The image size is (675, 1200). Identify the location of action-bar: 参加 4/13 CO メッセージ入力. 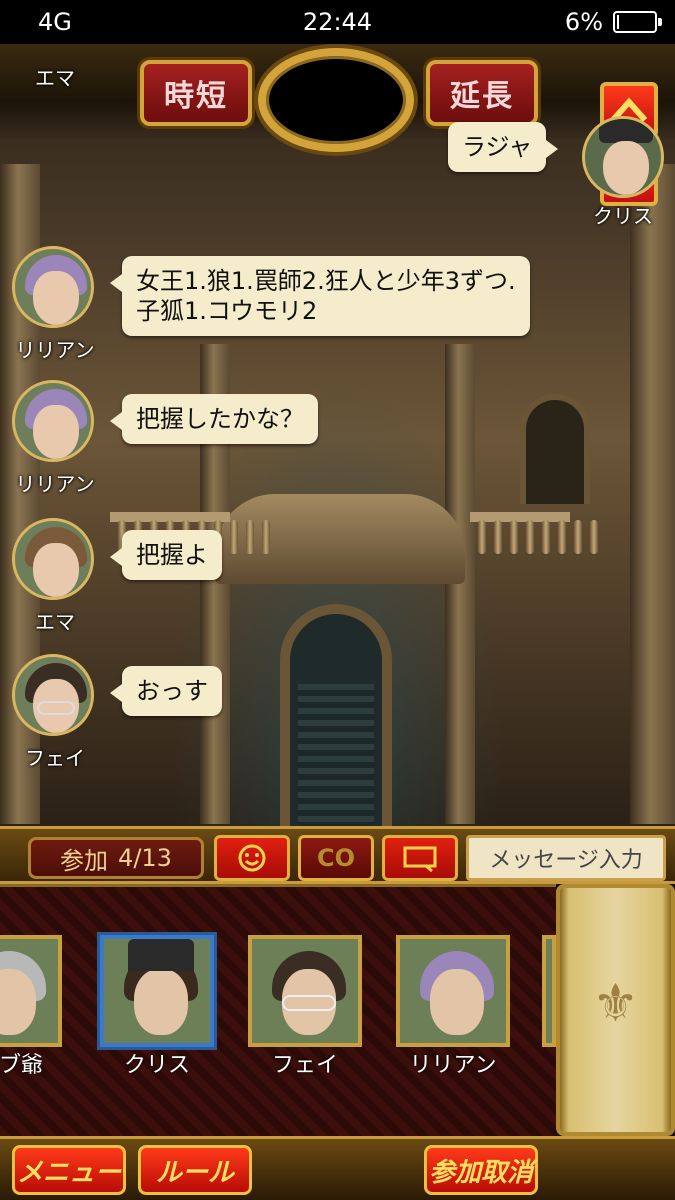
(337, 855).